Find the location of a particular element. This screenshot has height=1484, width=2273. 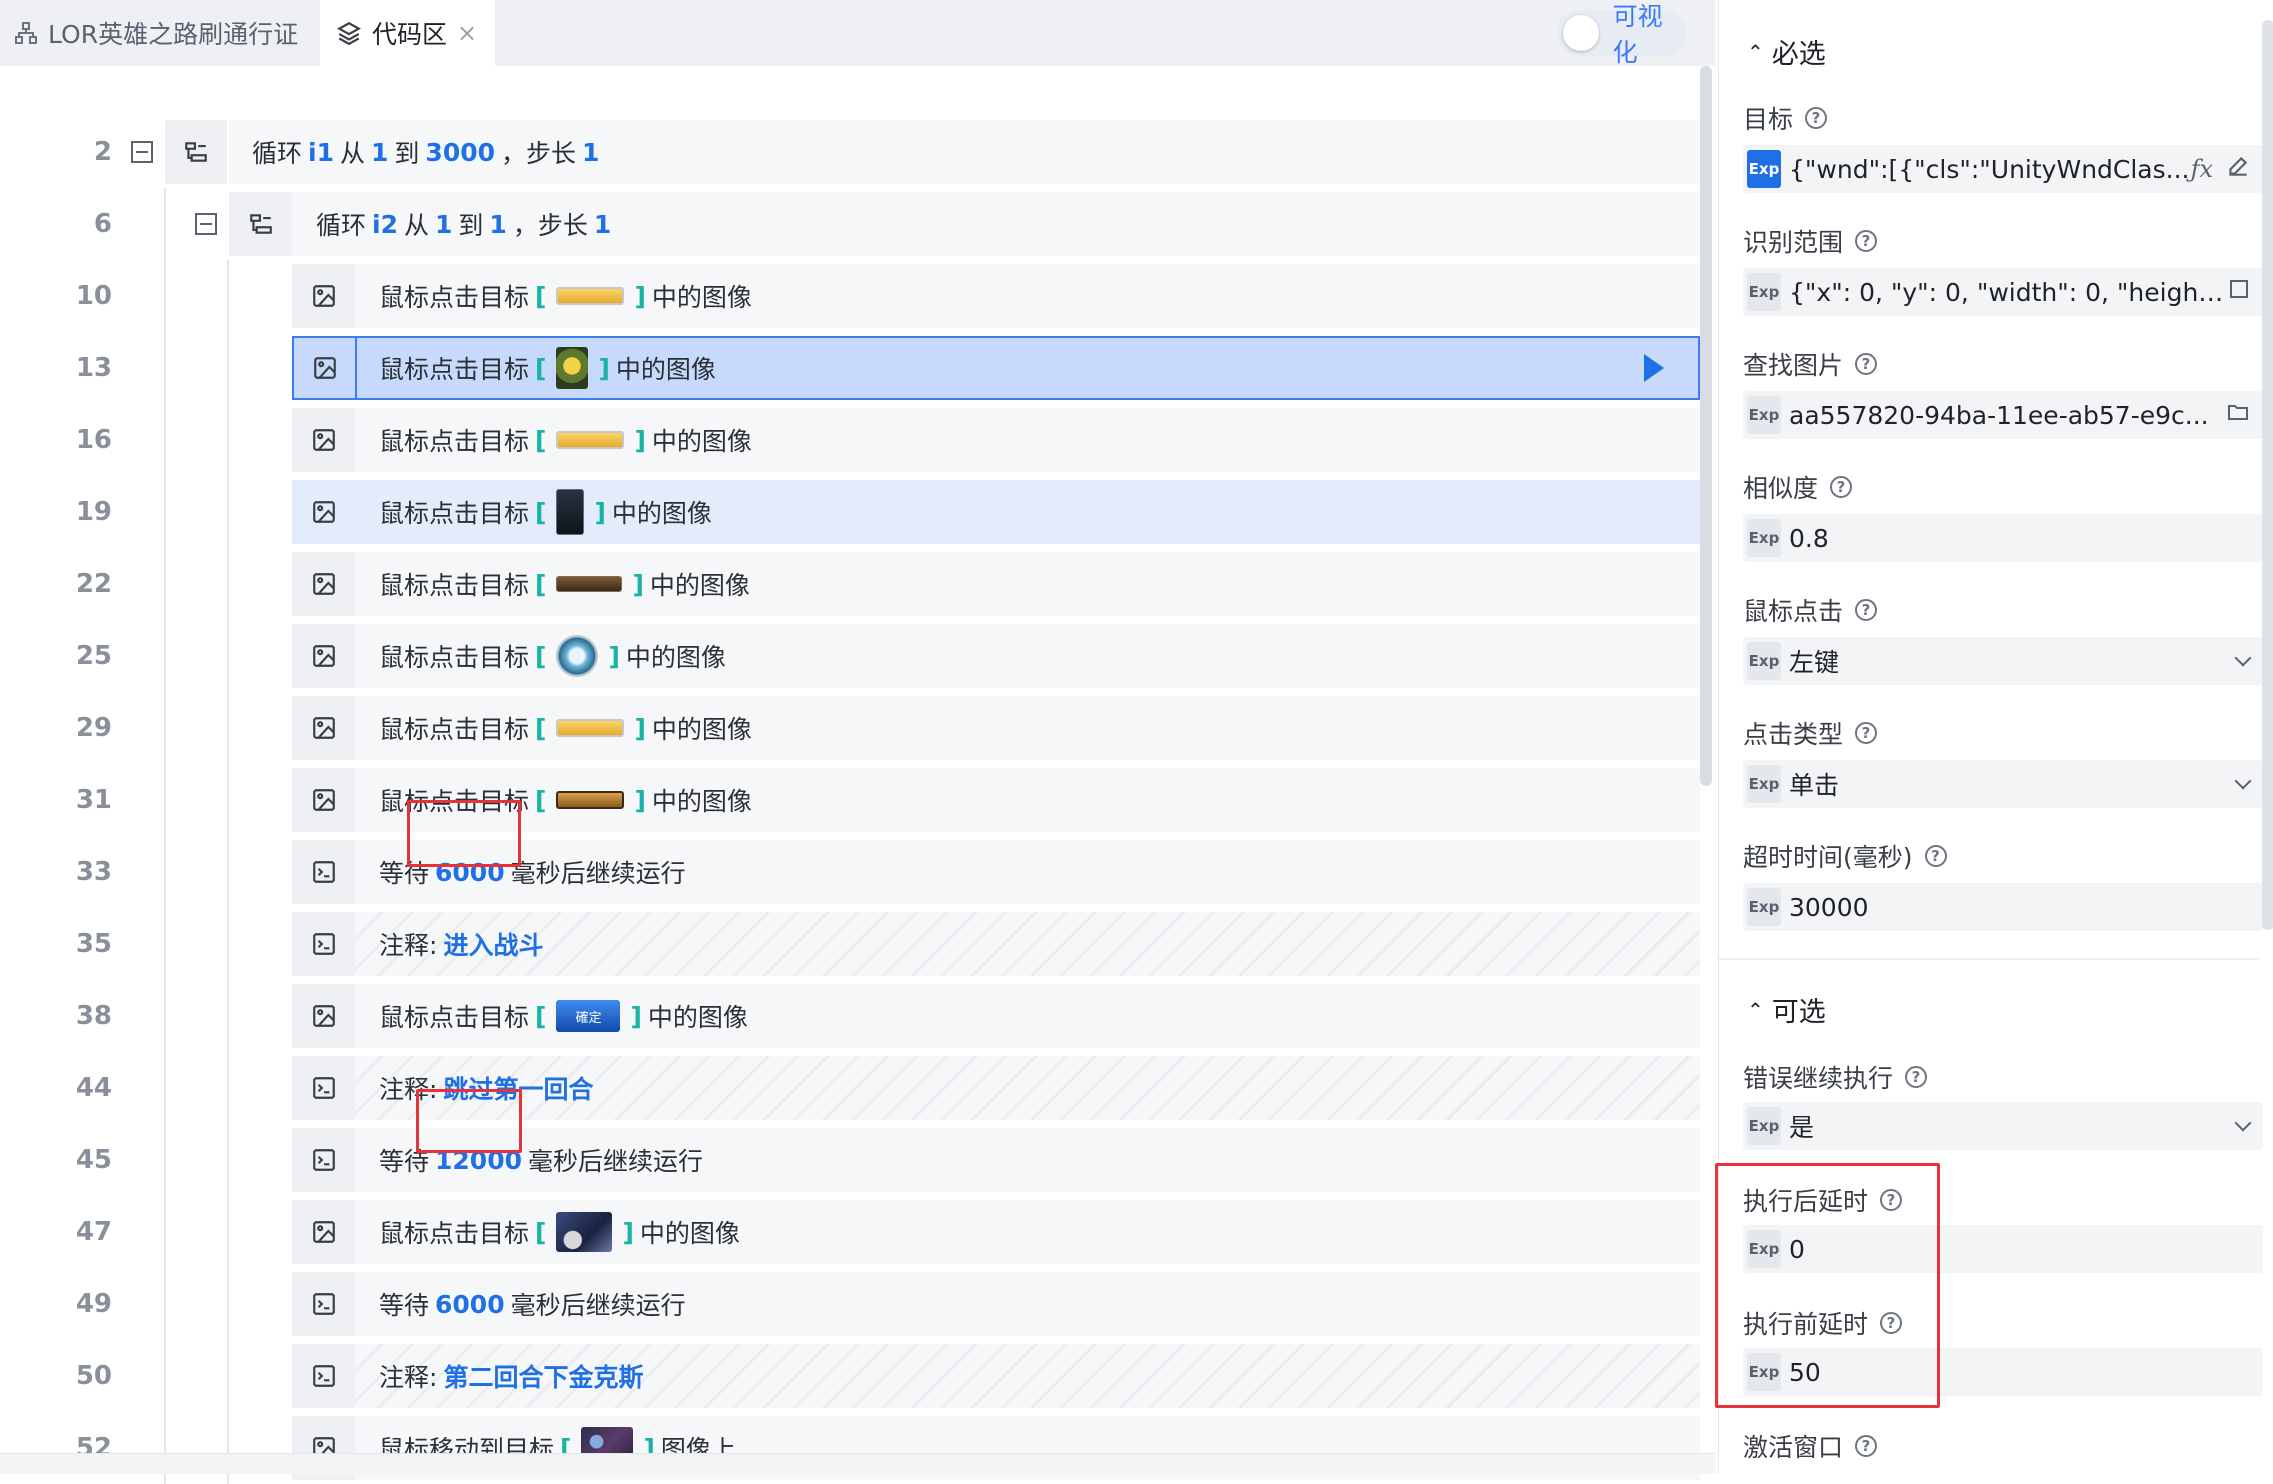

code-row: 45 等待 12000 毫秒后继续运行 is located at coordinates (850, 1160).